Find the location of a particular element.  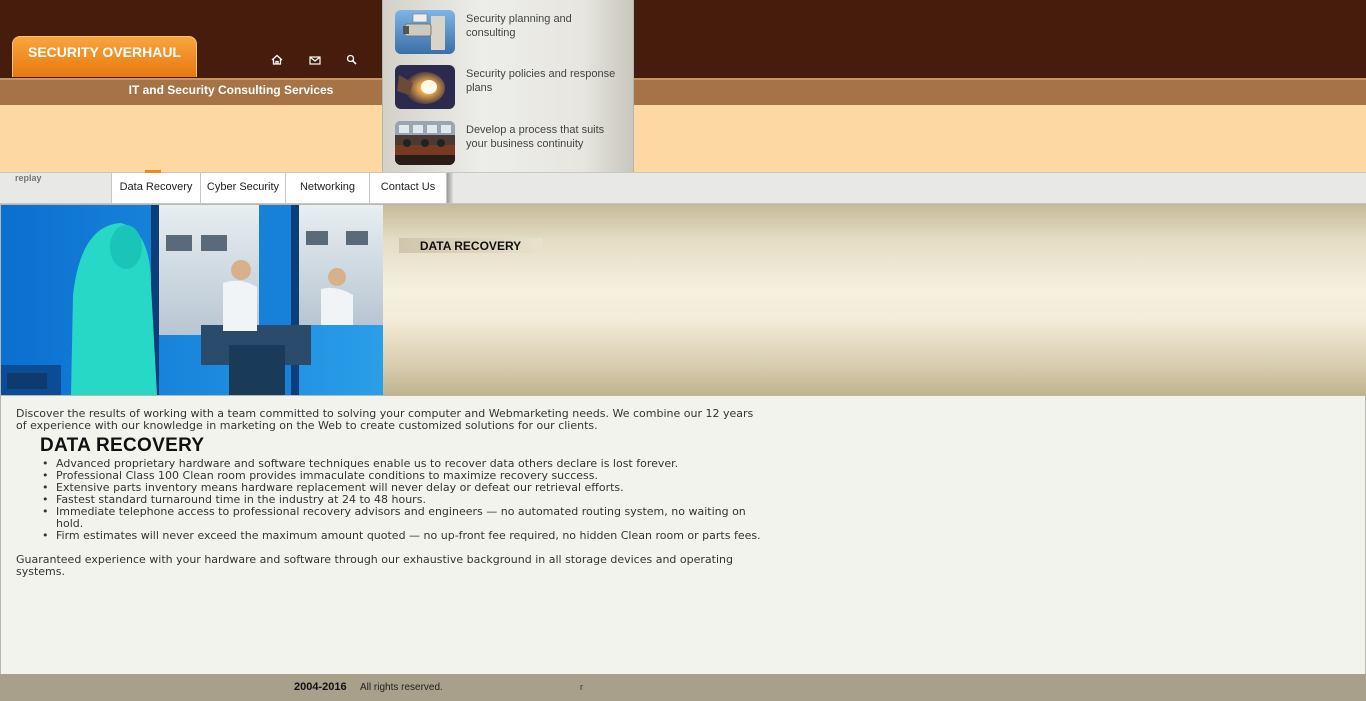

dropdown-item-policies: Security policies and response plans is located at coordinates (510, 89).